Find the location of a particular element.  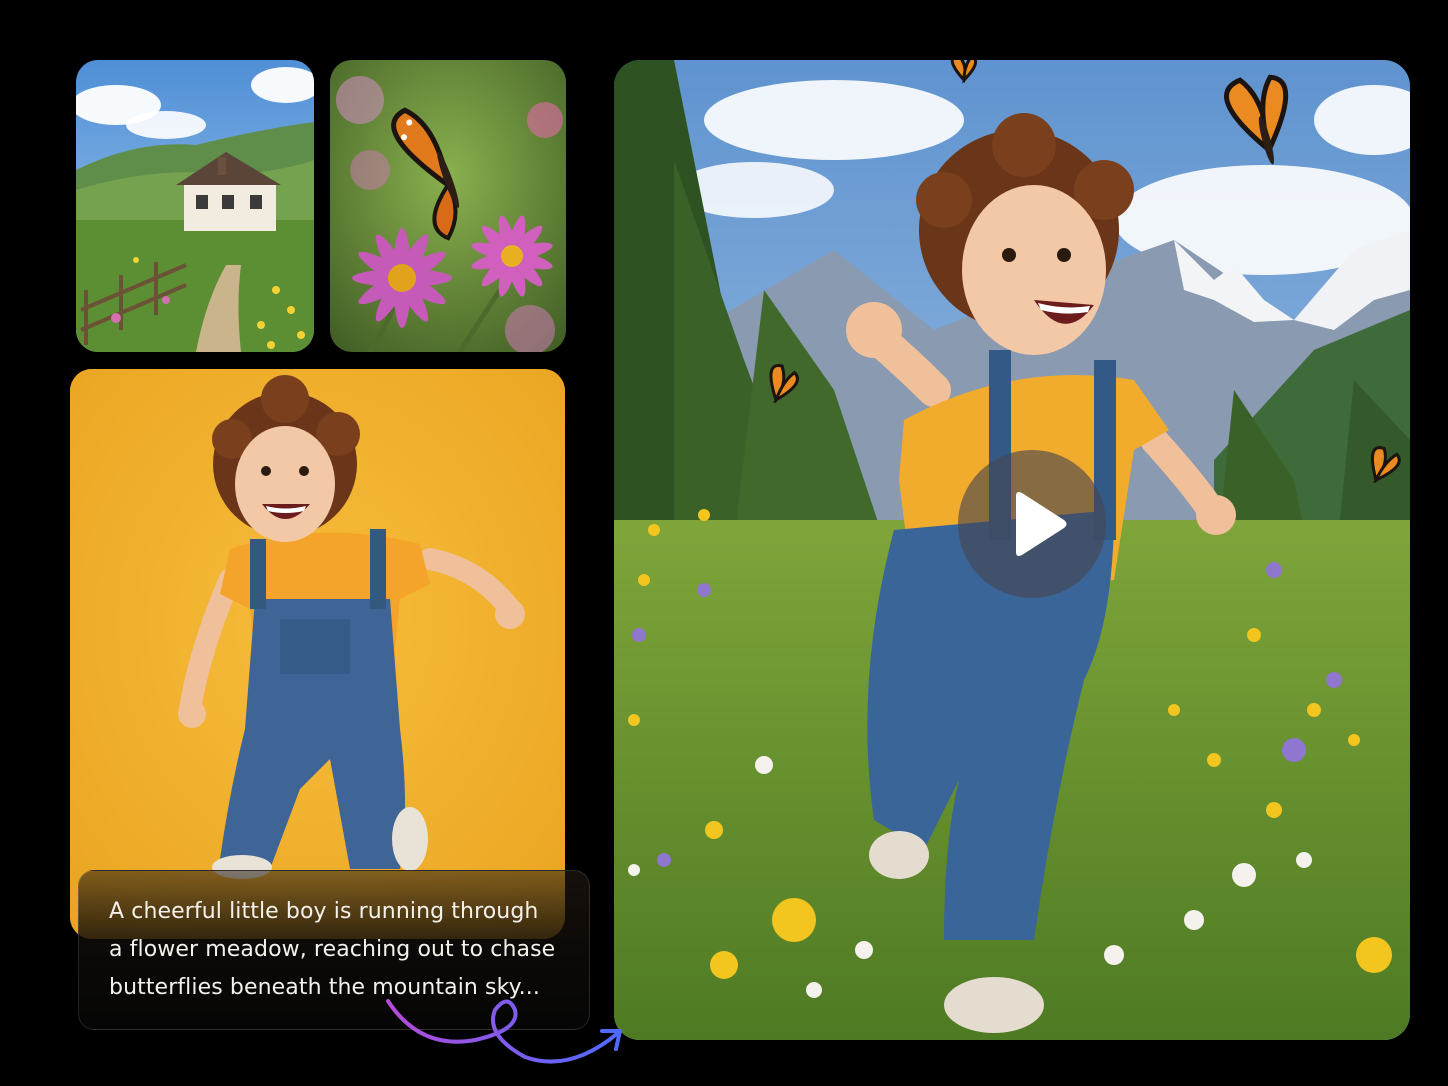

caption-line: A cheerful little boy is running through is located at coordinates (324, 911).